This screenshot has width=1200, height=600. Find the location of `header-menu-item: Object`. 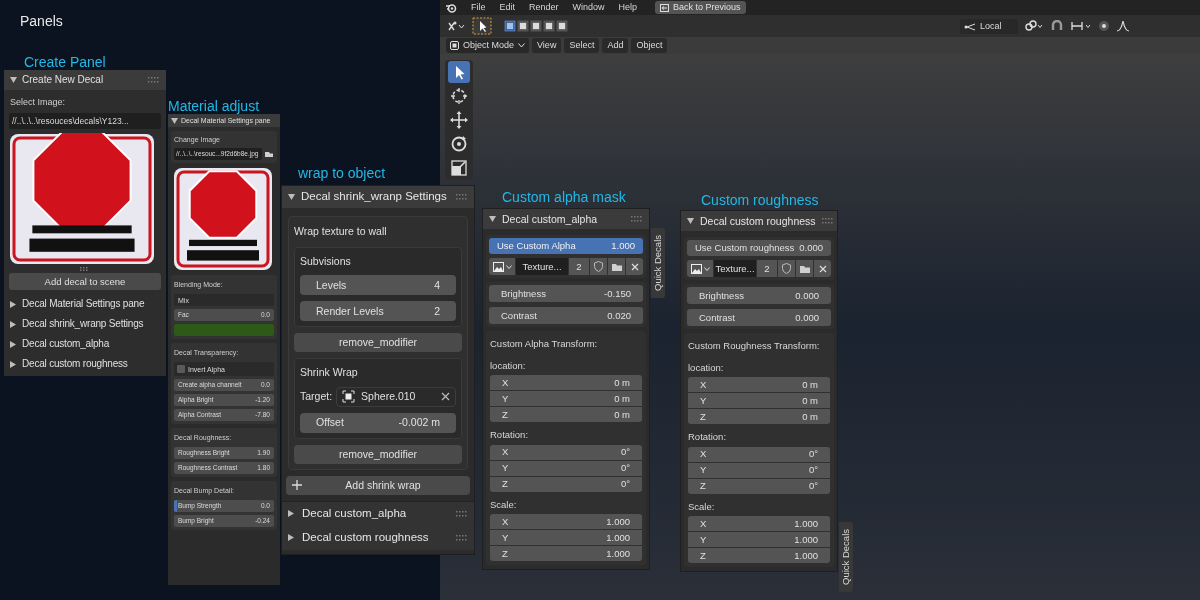

header-menu-item: Object is located at coordinates (649, 45).